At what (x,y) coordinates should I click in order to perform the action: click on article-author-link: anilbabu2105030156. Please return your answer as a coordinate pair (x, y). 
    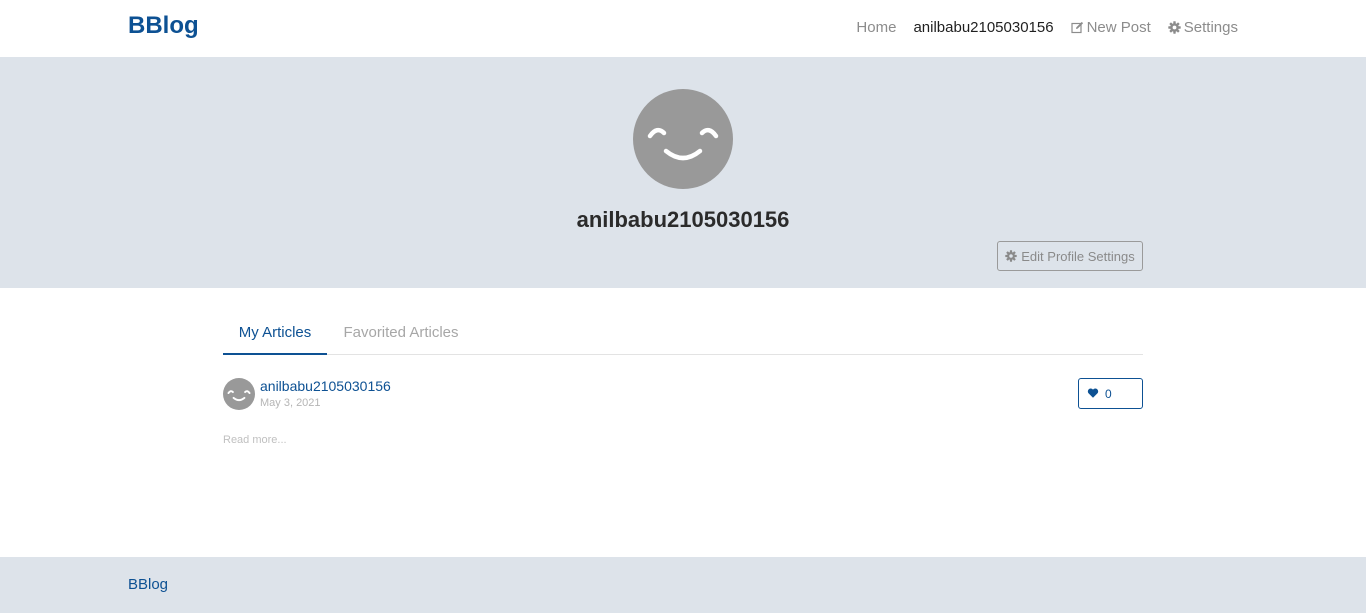
    Looking at the image, I should click on (325, 386).